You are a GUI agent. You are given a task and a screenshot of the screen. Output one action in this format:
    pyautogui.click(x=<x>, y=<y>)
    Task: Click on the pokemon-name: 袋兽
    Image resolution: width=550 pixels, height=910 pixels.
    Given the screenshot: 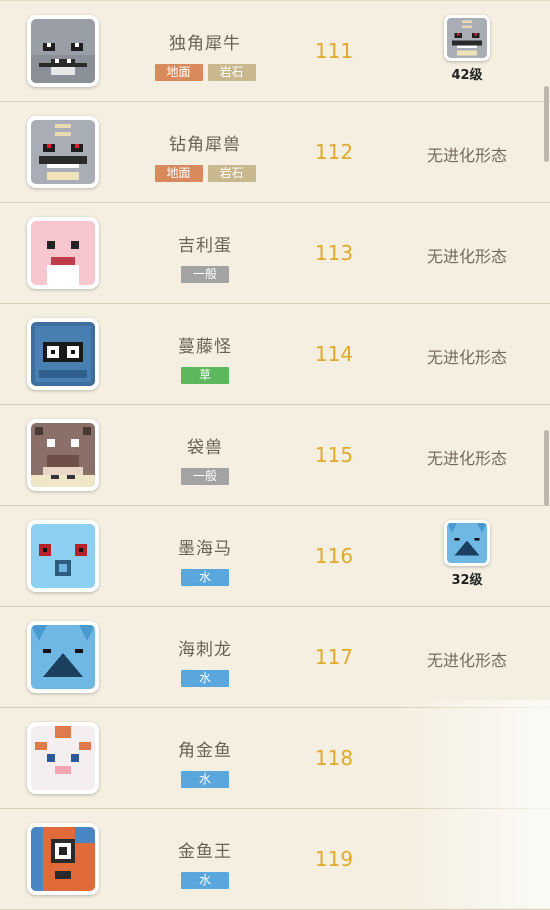 What is the action you would take?
    pyautogui.click(x=205, y=448)
    